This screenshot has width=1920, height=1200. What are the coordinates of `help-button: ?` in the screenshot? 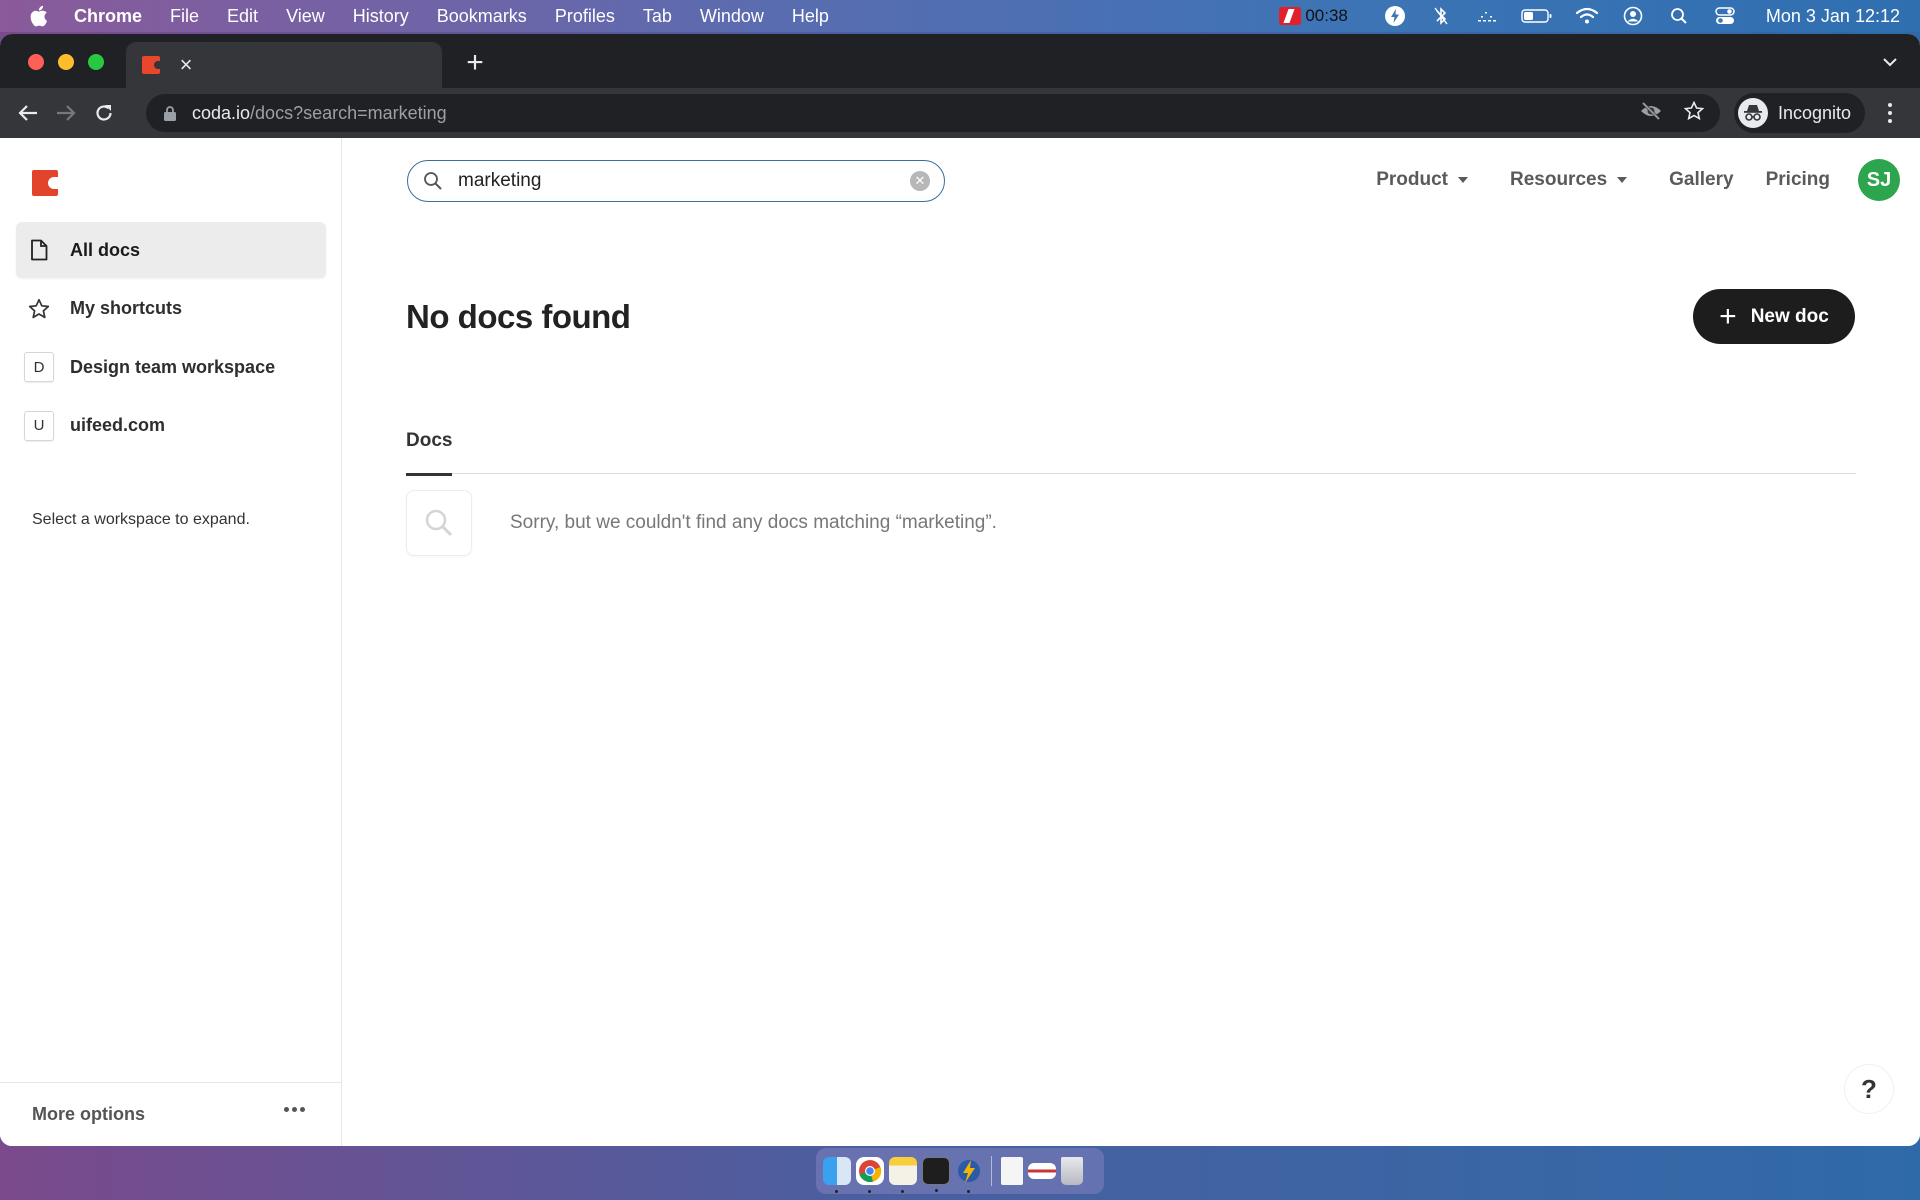 It's located at (1869, 1089).